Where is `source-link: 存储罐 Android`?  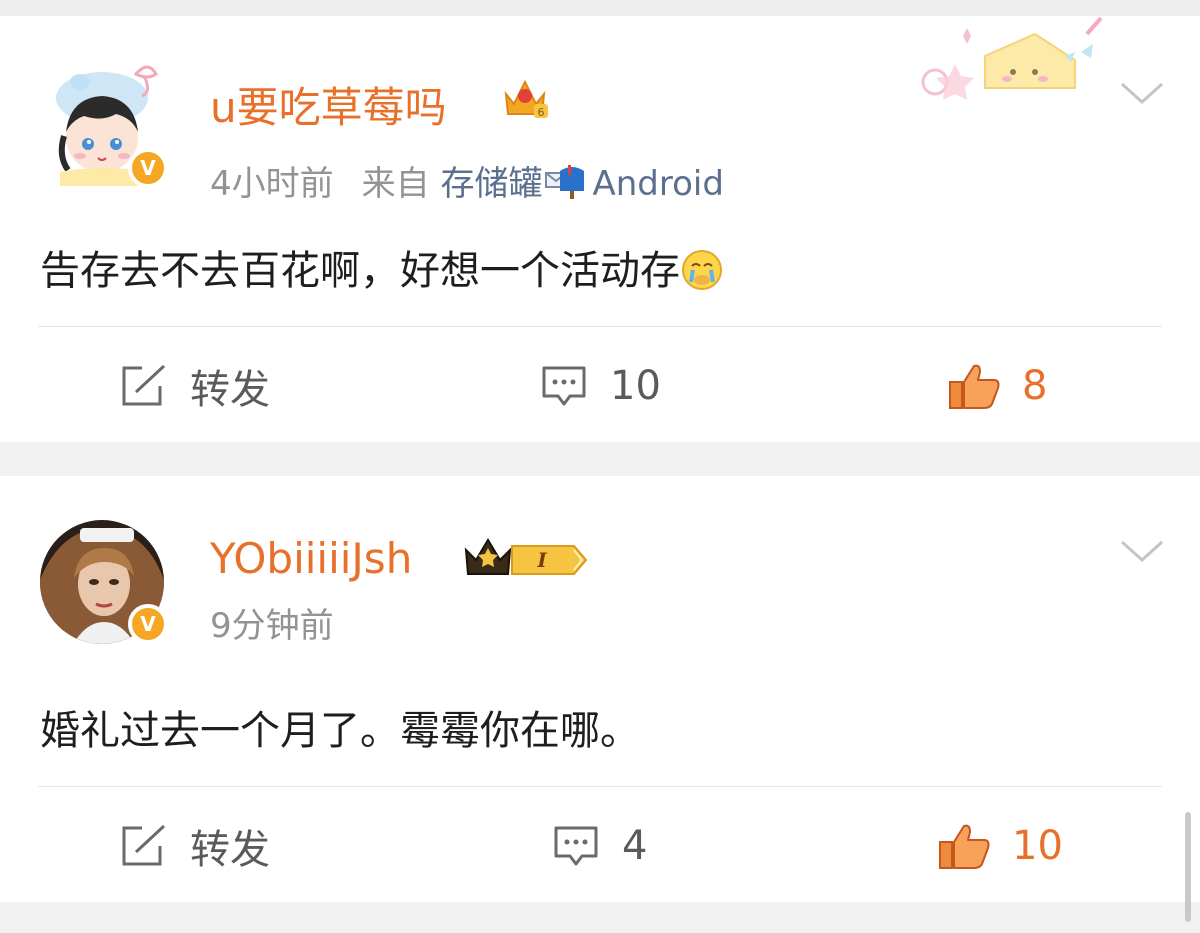
source-link: 存储罐 Android is located at coordinates (581, 184).